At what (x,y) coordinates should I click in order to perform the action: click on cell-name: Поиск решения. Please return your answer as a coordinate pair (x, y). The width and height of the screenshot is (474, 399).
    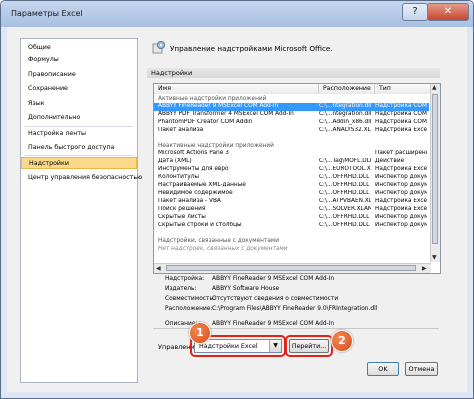
    Looking at the image, I should click on (182, 209).